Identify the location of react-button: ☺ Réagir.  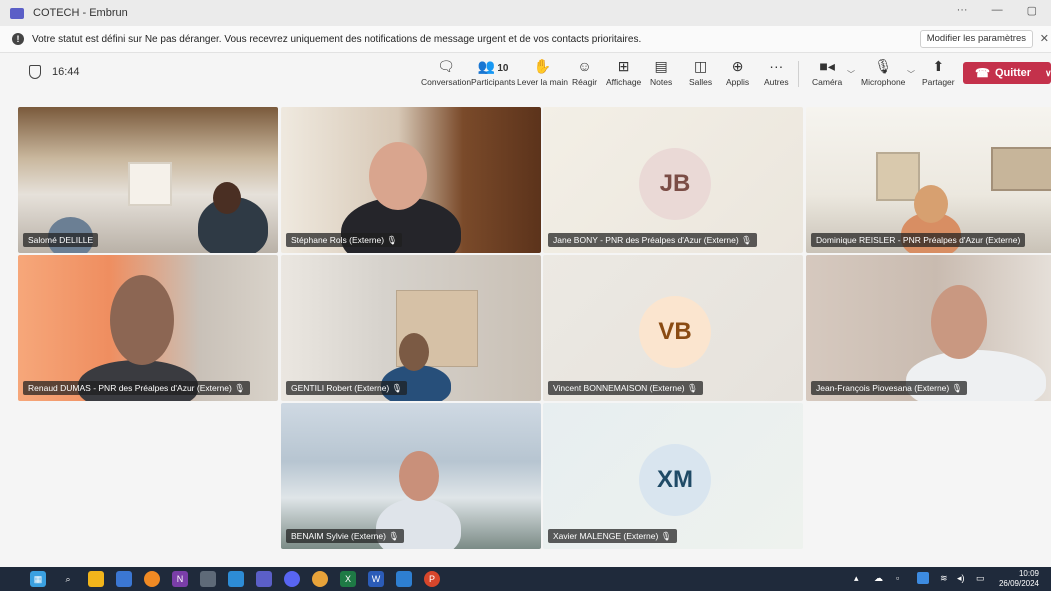
(584, 72).